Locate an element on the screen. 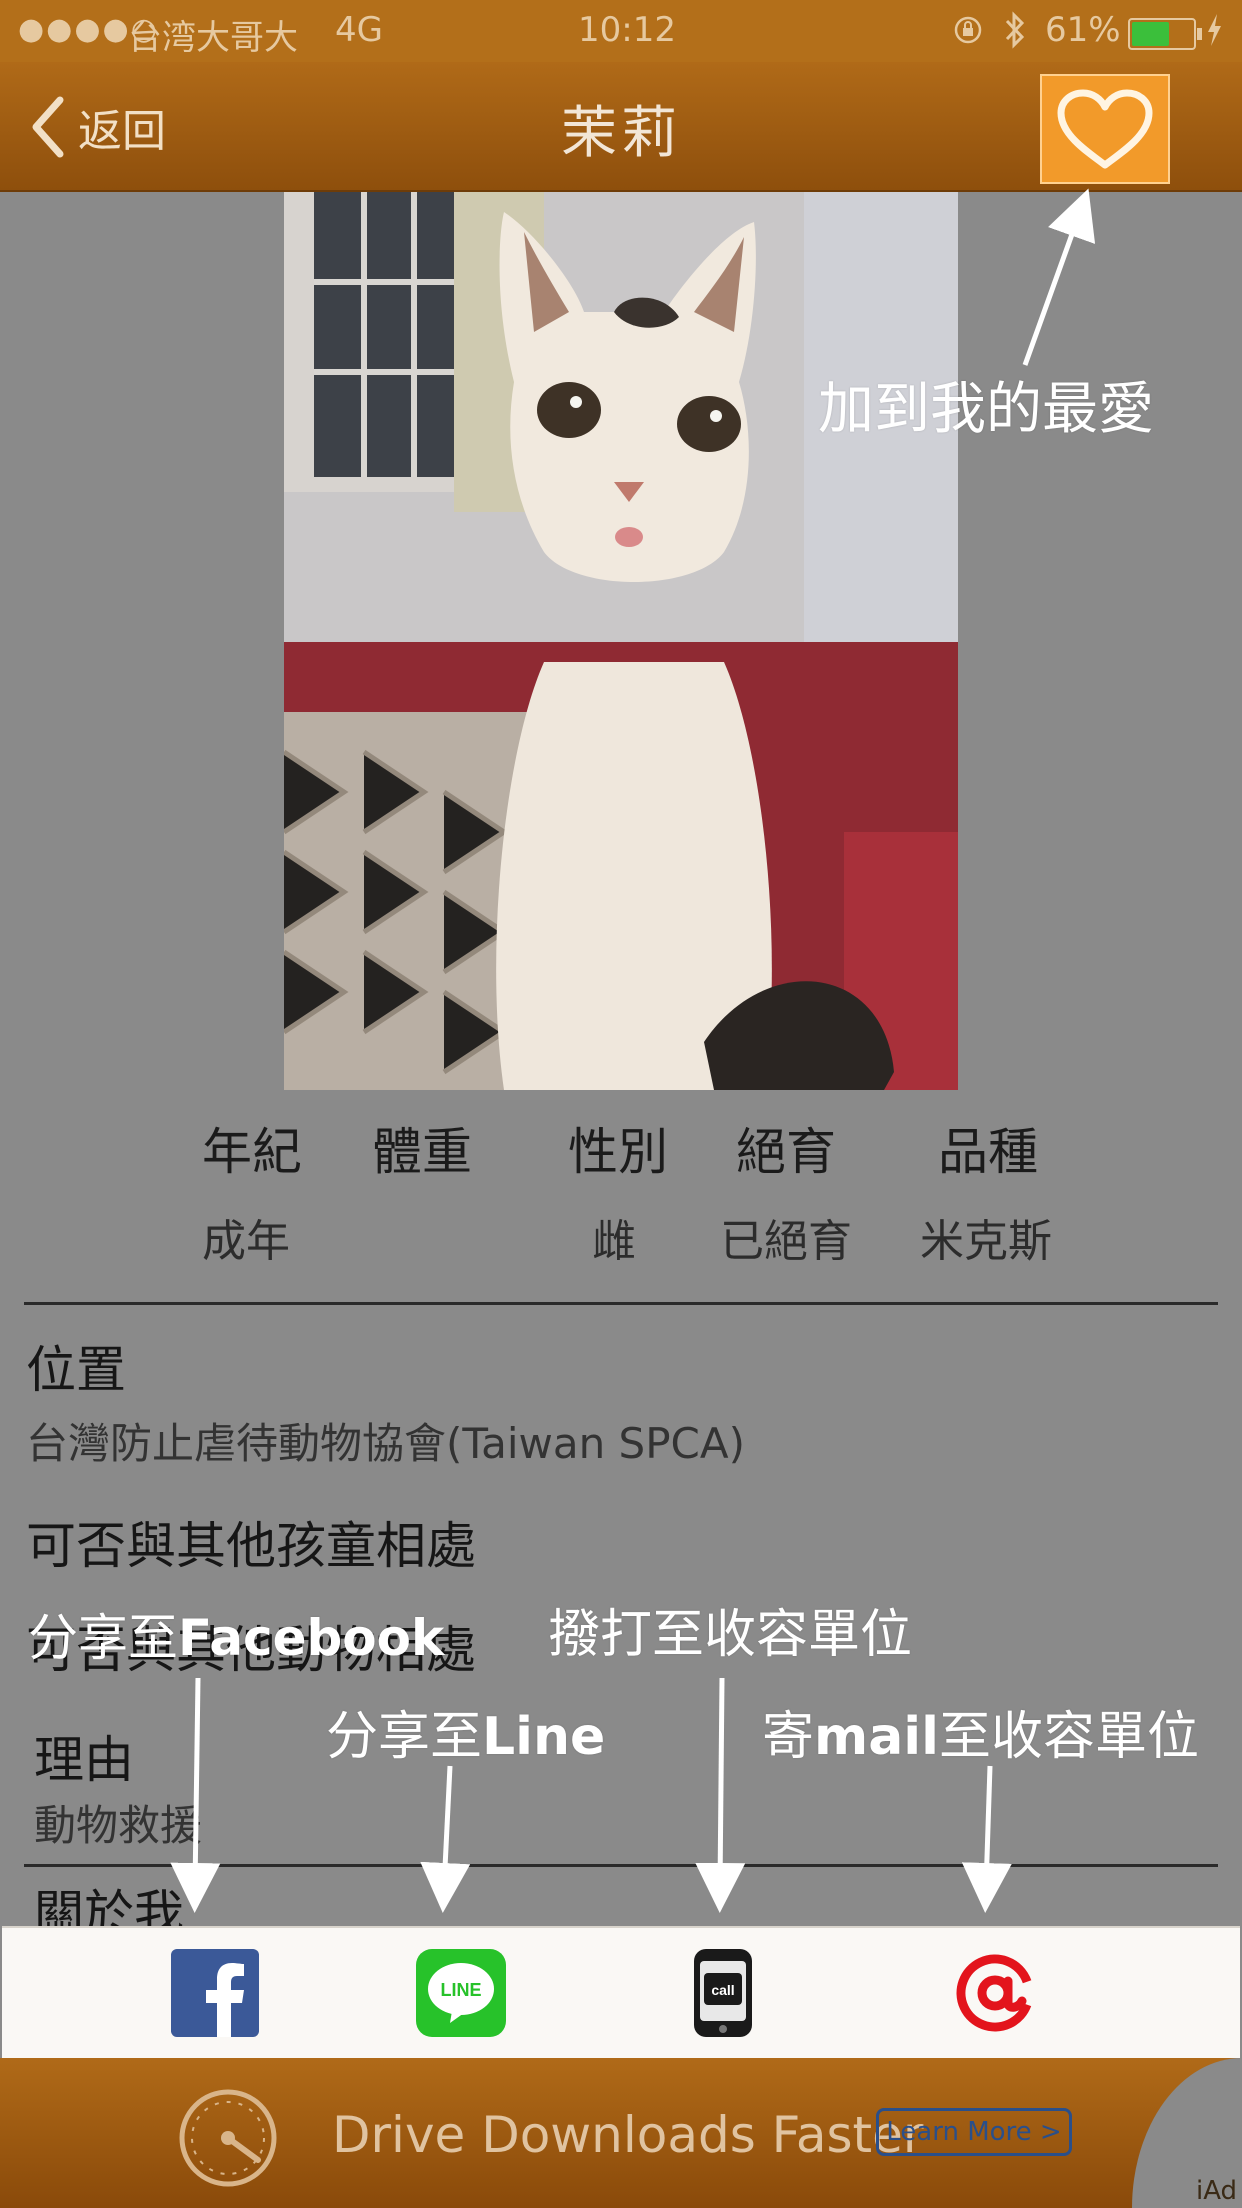 Image resolution: width=1242 pixels, height=2208 pixels. mail-annotation: 寄mail至收容單位 is located at coordinates (980, 1731).